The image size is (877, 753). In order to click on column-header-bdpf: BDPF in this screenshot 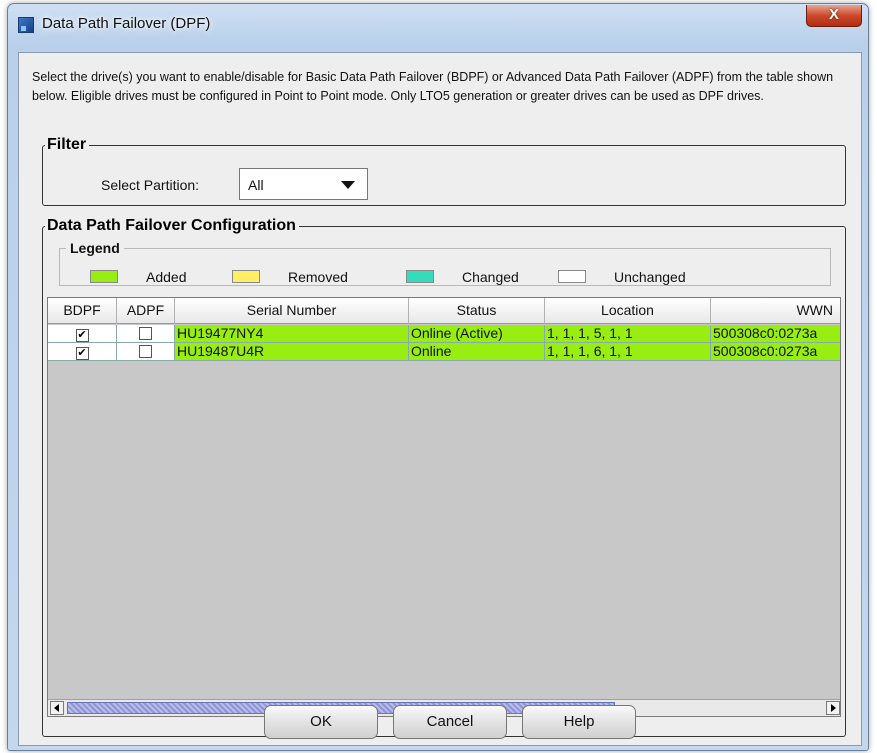, I will do `click(82, 311)`.